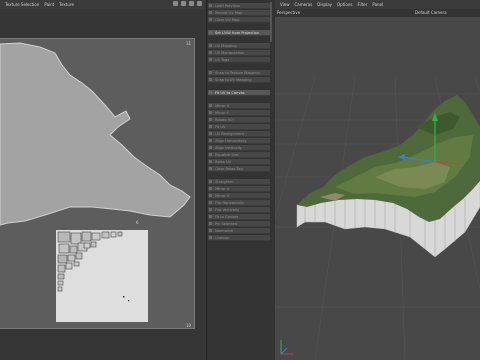  I want to click on uv-command-item: Fit UV, so click(239, 127).